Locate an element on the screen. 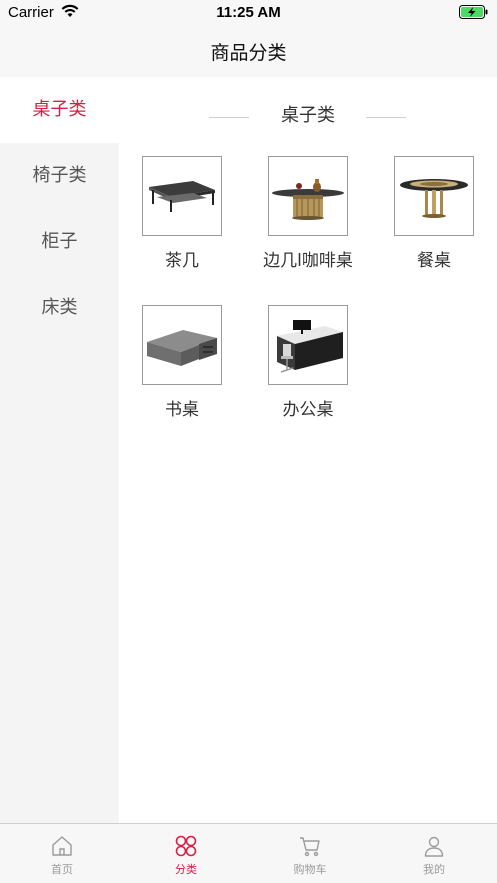  status-time: 11:25 AM is located at coordinates (248, 12).